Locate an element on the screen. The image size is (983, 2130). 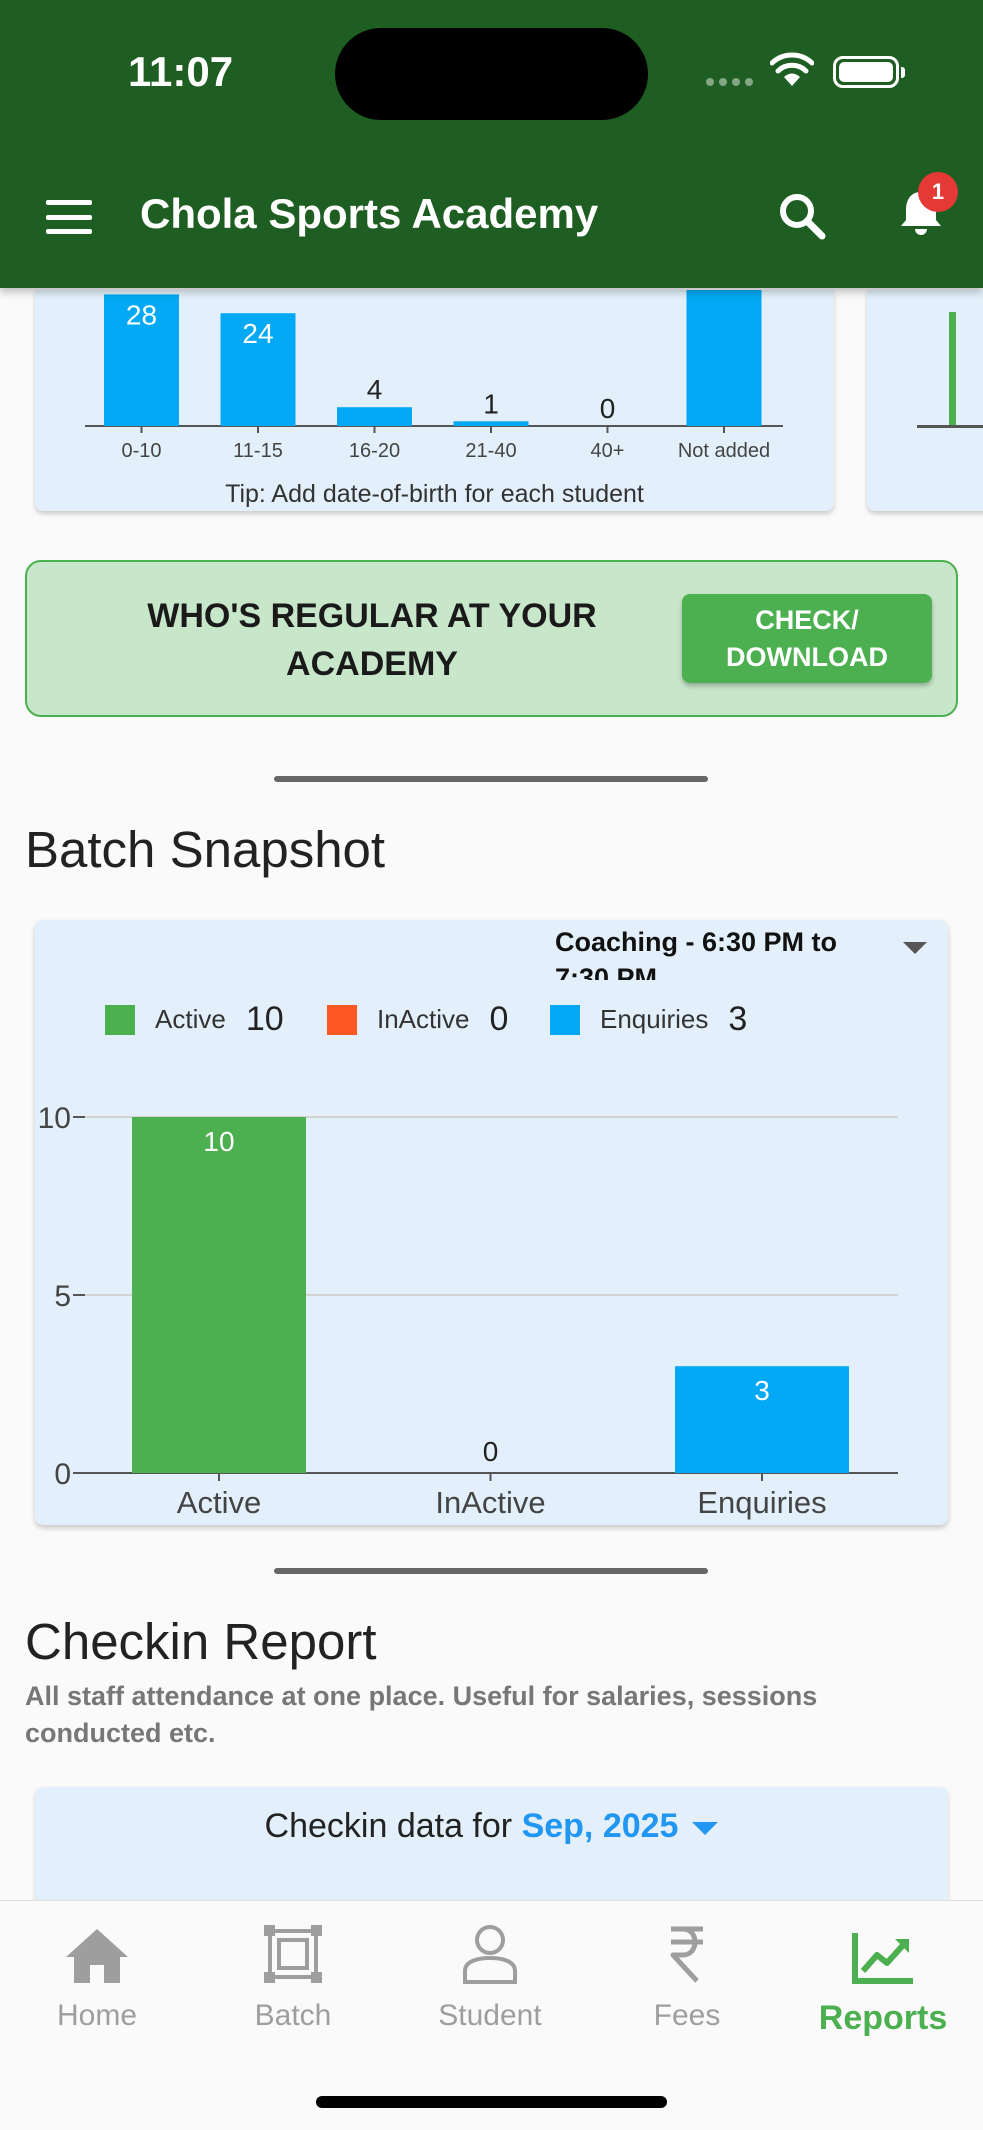
nav-label: Home is located at coordinates (97, 2015).